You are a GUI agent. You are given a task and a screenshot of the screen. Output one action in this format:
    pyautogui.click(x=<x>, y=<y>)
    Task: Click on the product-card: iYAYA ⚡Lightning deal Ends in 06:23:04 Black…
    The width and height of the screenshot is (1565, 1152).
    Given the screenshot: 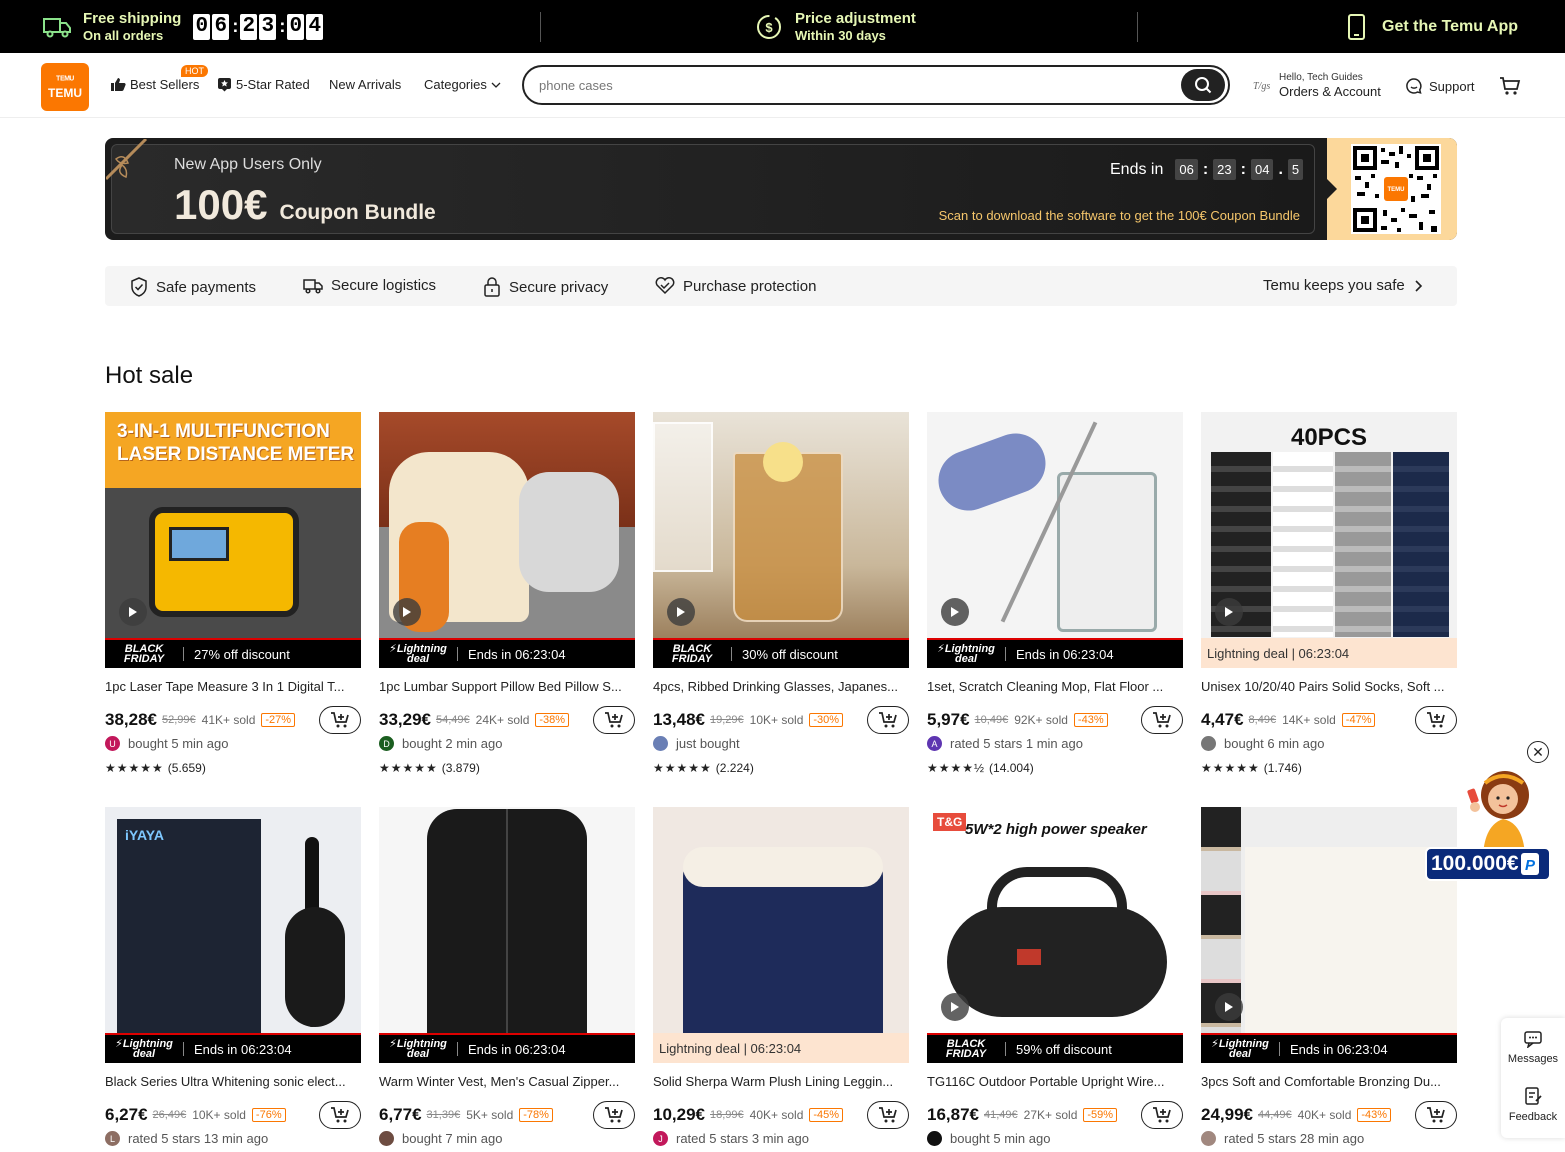 What is the action you would take?
    pyautogui.click(x=233, y=979)
    